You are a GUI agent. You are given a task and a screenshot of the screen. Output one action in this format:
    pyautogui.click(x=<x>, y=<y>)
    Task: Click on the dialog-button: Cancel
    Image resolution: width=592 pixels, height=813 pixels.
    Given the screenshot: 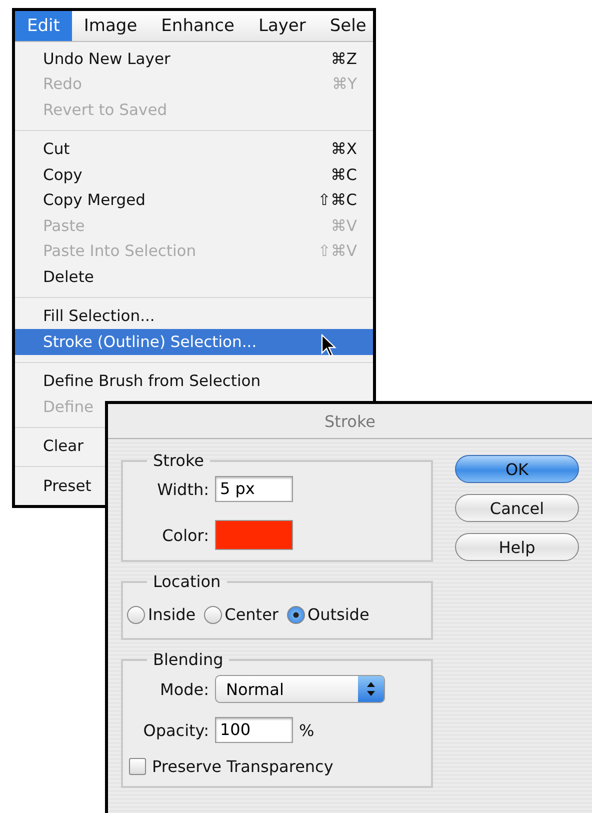 What is the action you would take?
    pyautogui.click(x=517, y=508)
    